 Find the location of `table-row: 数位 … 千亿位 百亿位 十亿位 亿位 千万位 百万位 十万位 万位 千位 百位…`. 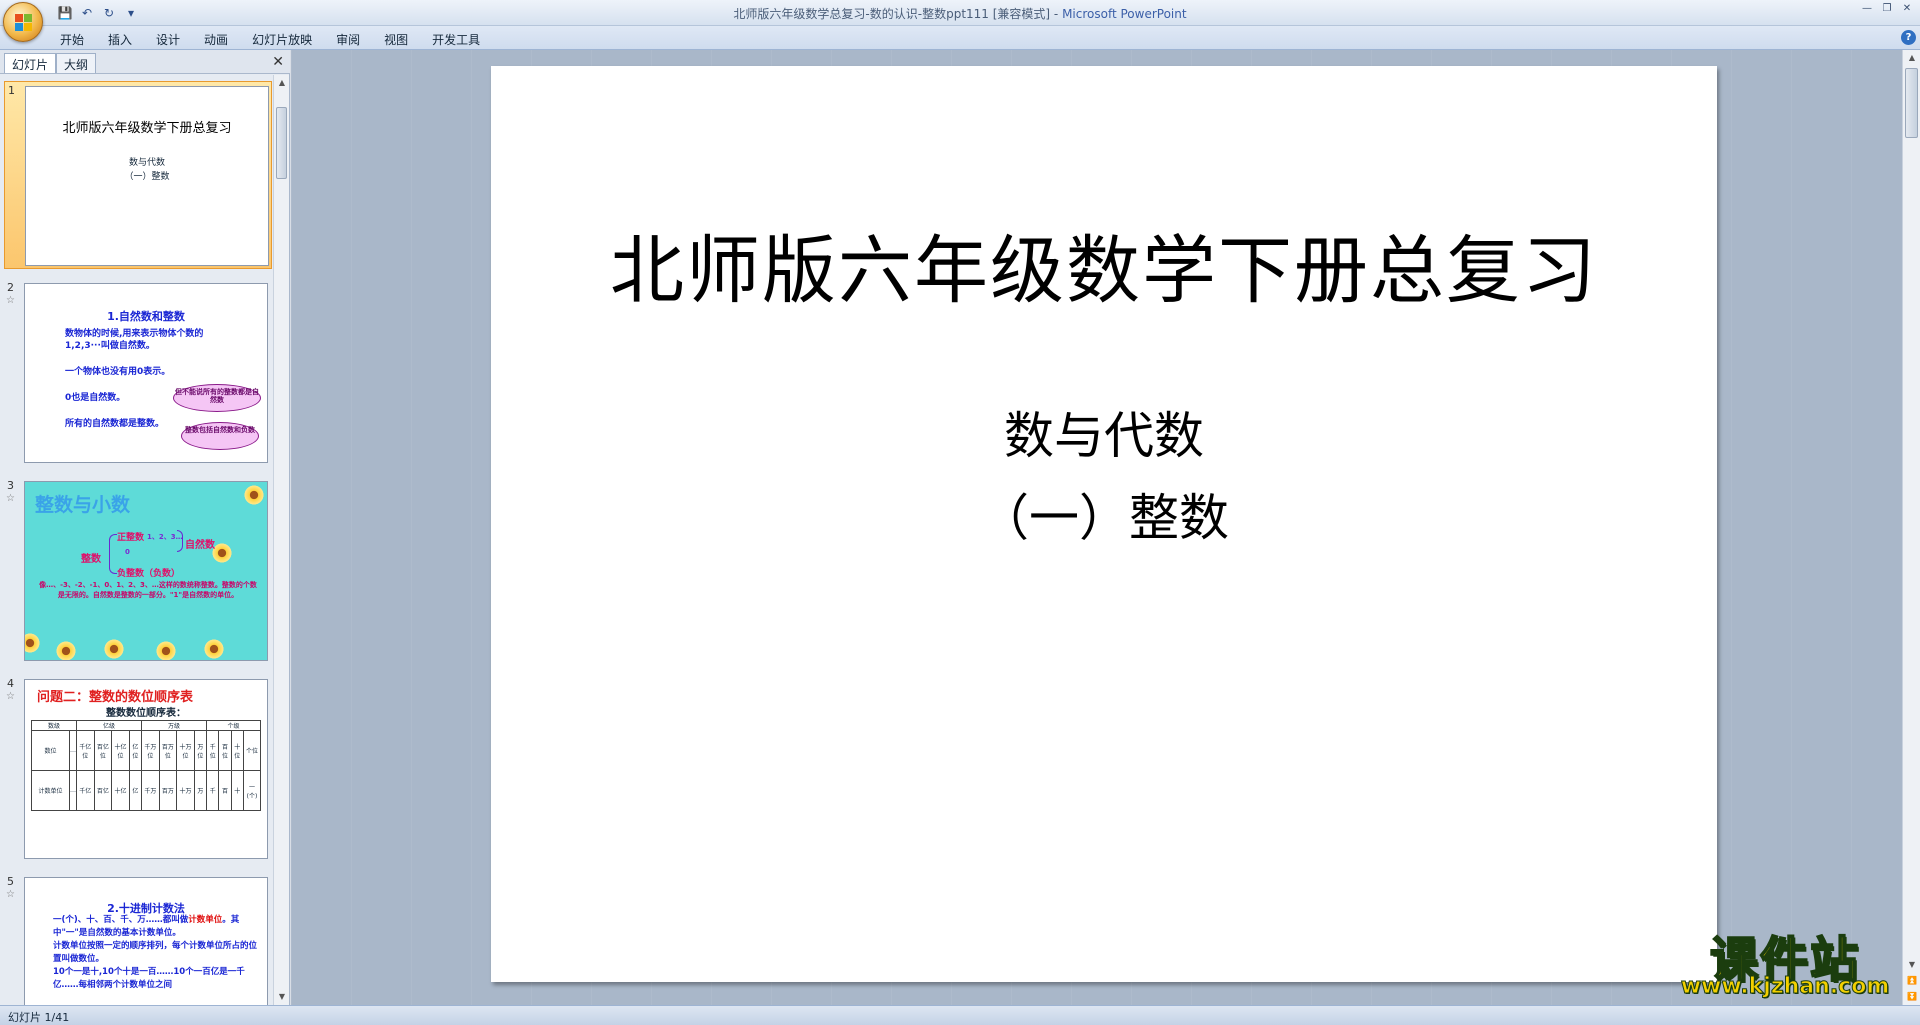

table-row: 数位 … 千亿位 百亿位 十亿位 亿位 千万位 百万位 十万位 万位 千位 百位… is located at coordinates (146, 750).